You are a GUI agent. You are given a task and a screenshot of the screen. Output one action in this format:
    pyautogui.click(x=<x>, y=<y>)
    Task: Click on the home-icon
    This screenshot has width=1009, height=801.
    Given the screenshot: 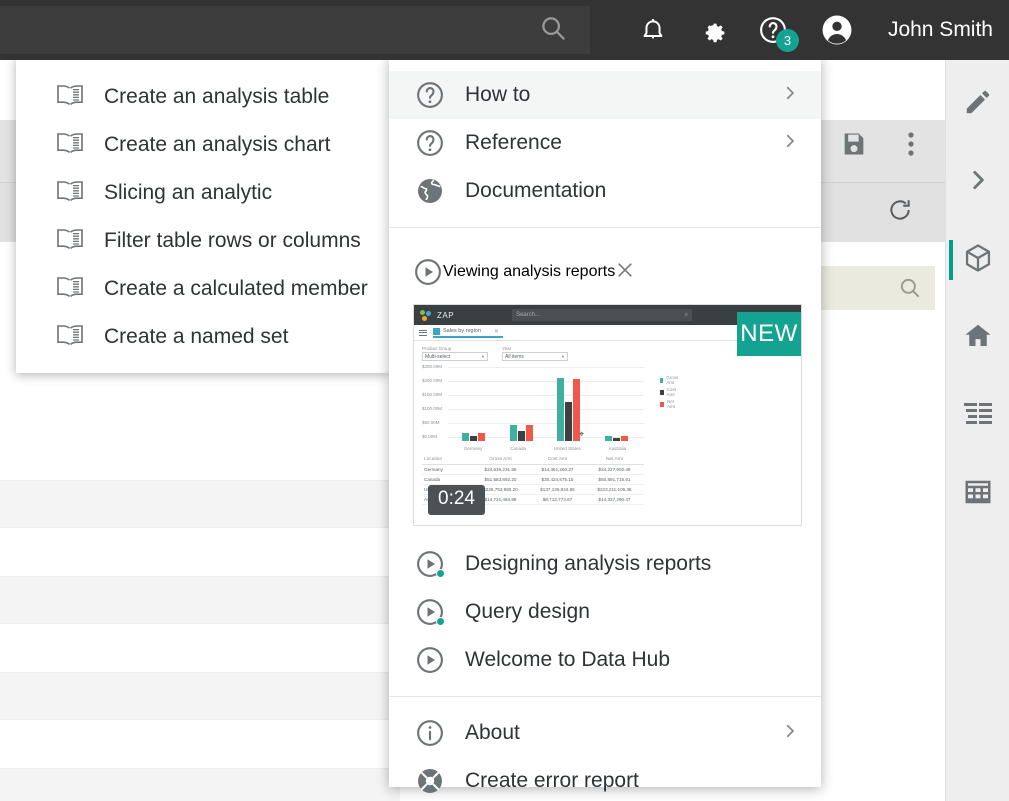 What is the action you would take?
    pyautogui.click(x=978, y=338)
    